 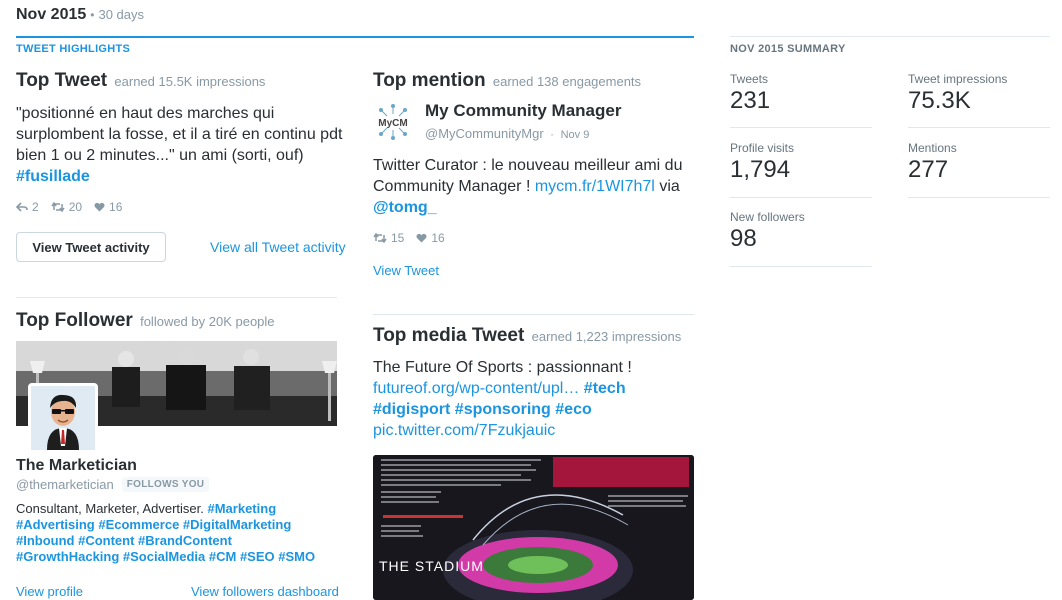 I want to click on reply-action: 2, so click(x=27, y=207).